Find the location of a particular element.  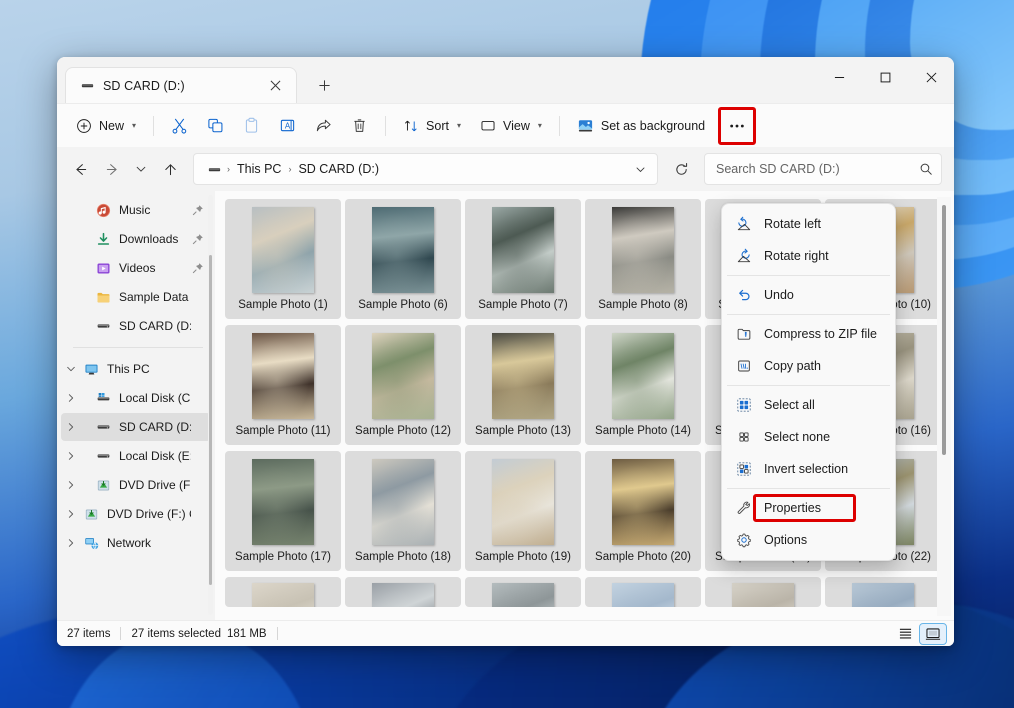

rename-button: A is located at coordinates (287, 126).